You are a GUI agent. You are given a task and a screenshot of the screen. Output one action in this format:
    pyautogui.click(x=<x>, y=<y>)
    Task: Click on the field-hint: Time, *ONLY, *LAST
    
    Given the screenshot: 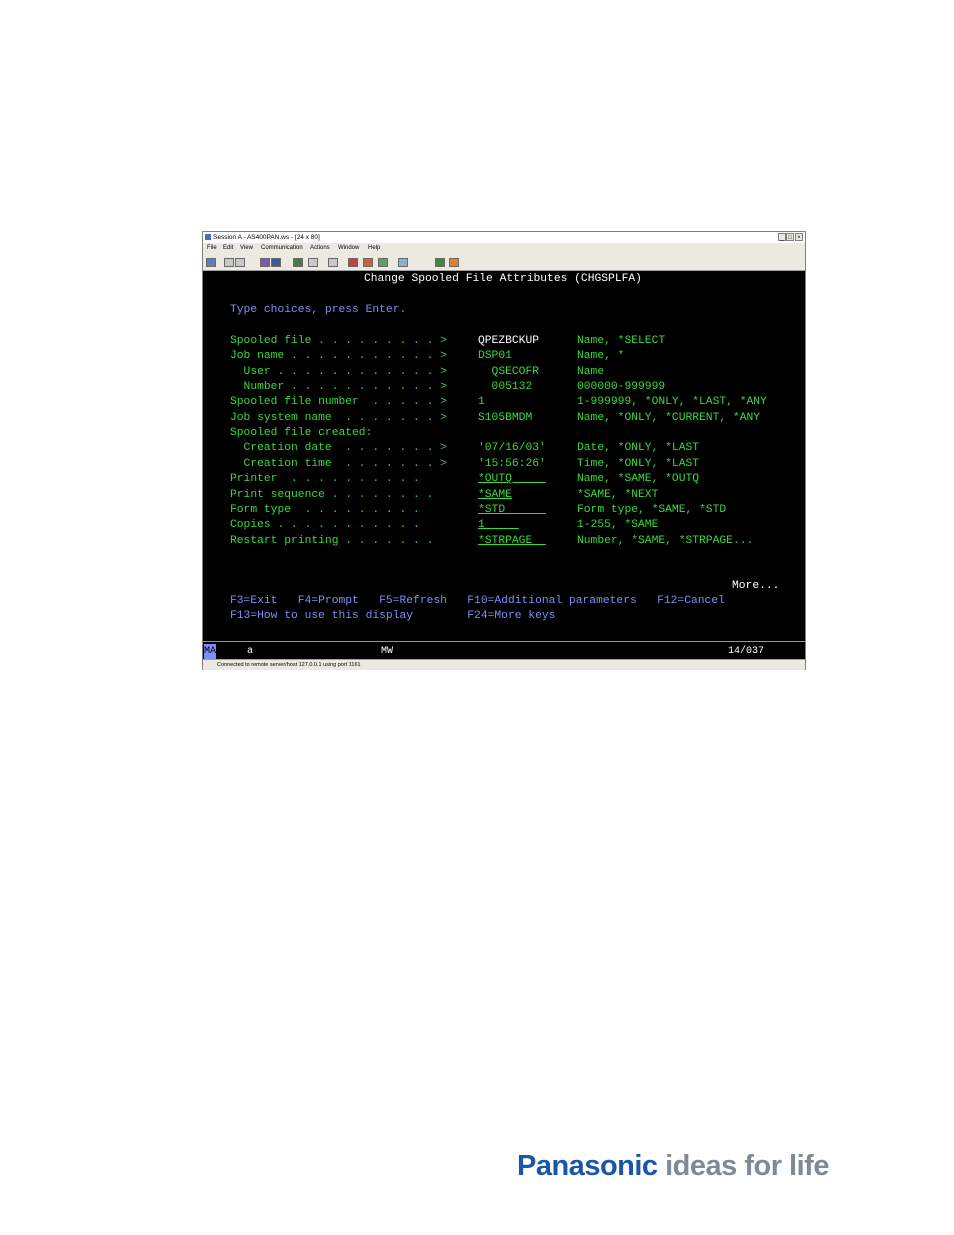 What is the action you would take?
    pyautogui.click(x=638, y=463)
    